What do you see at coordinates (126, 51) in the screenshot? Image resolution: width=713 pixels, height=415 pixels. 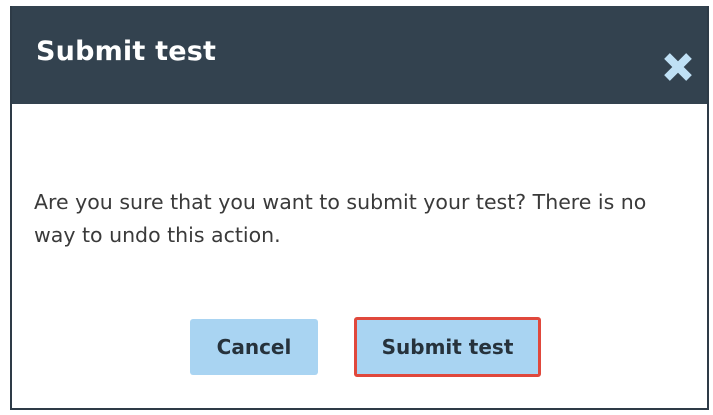 I see `dialog-title: Submit test` at bounding box center [126, 51].